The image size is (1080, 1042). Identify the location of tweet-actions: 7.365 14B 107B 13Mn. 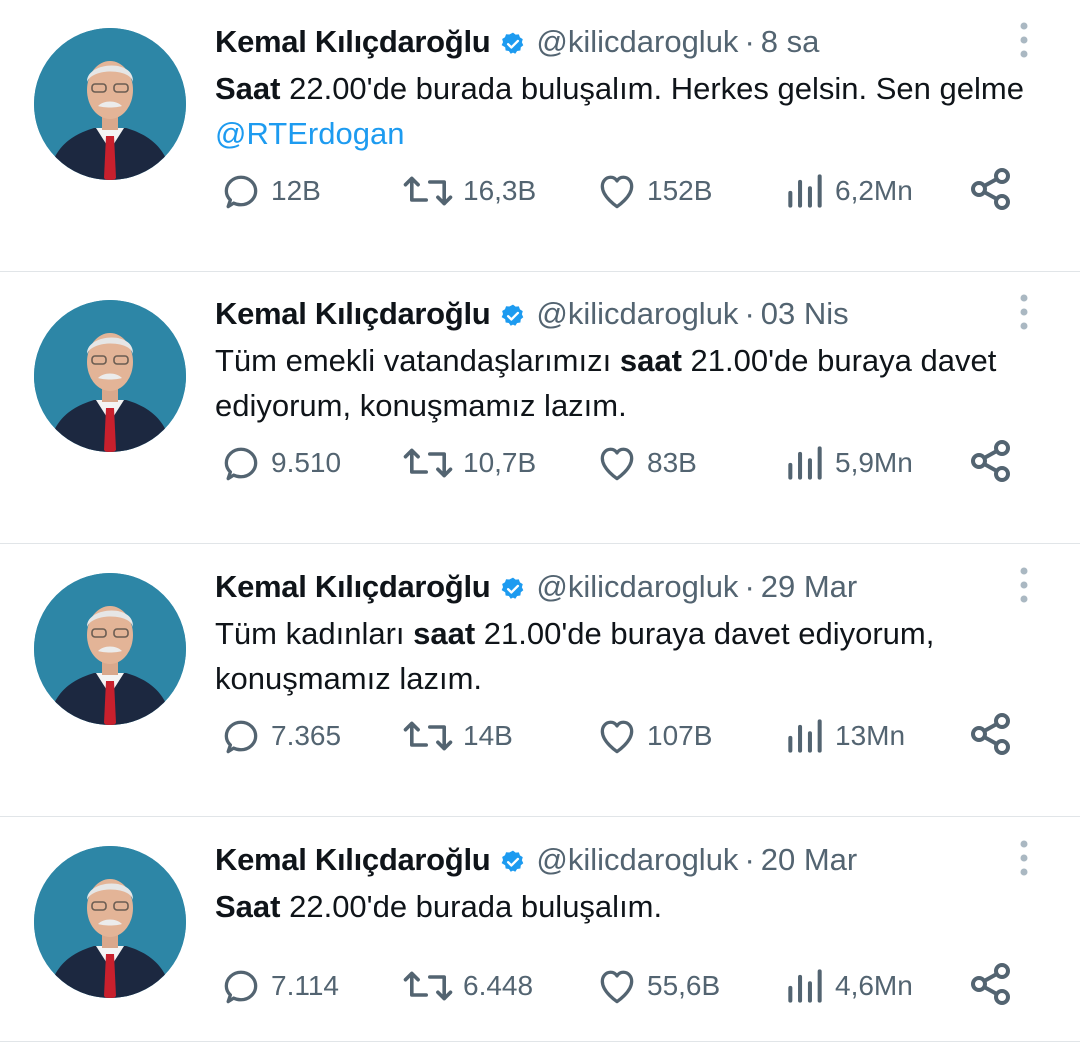
(625, 736).